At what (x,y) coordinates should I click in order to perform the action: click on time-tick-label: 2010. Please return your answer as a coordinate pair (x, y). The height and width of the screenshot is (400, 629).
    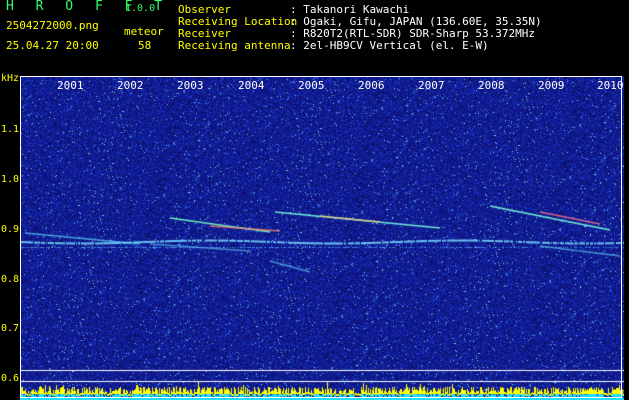
    Looking at the image, I should click on (610, 85).